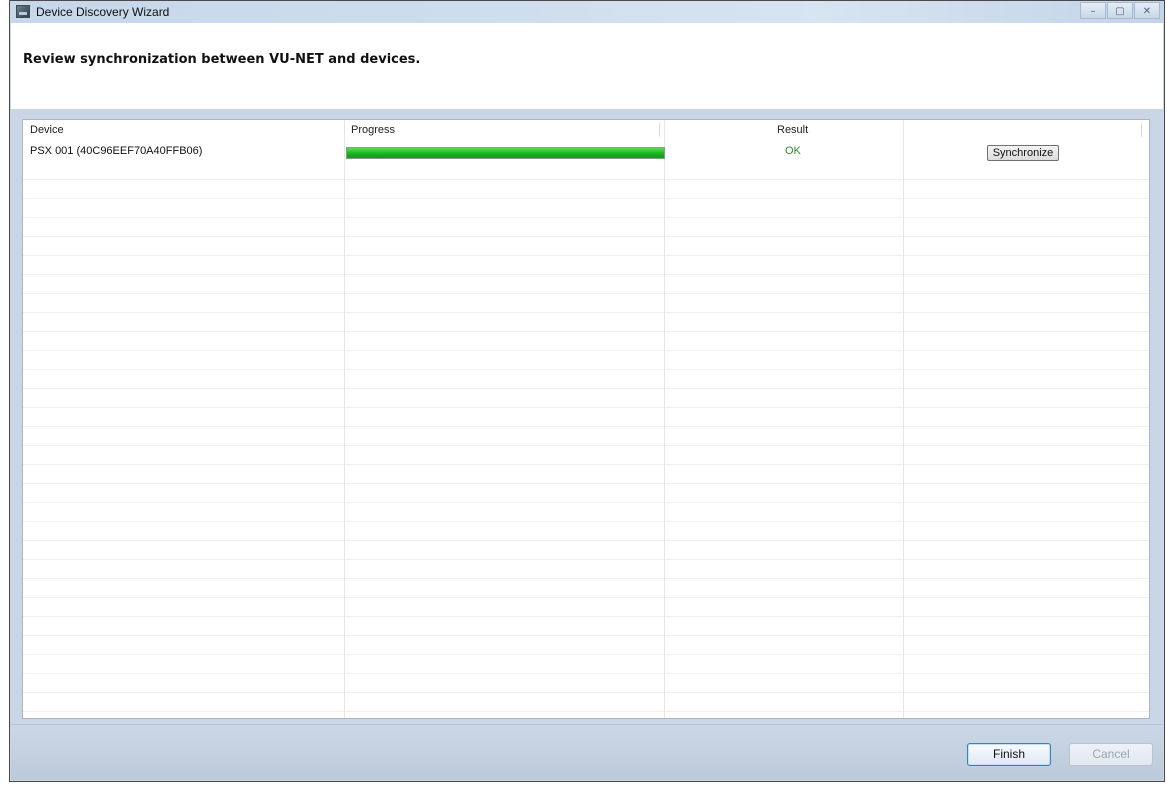  Describe the element at coordinates (1111, 754) in the screenshot. I see `cancel-button: Cancel` at that location.